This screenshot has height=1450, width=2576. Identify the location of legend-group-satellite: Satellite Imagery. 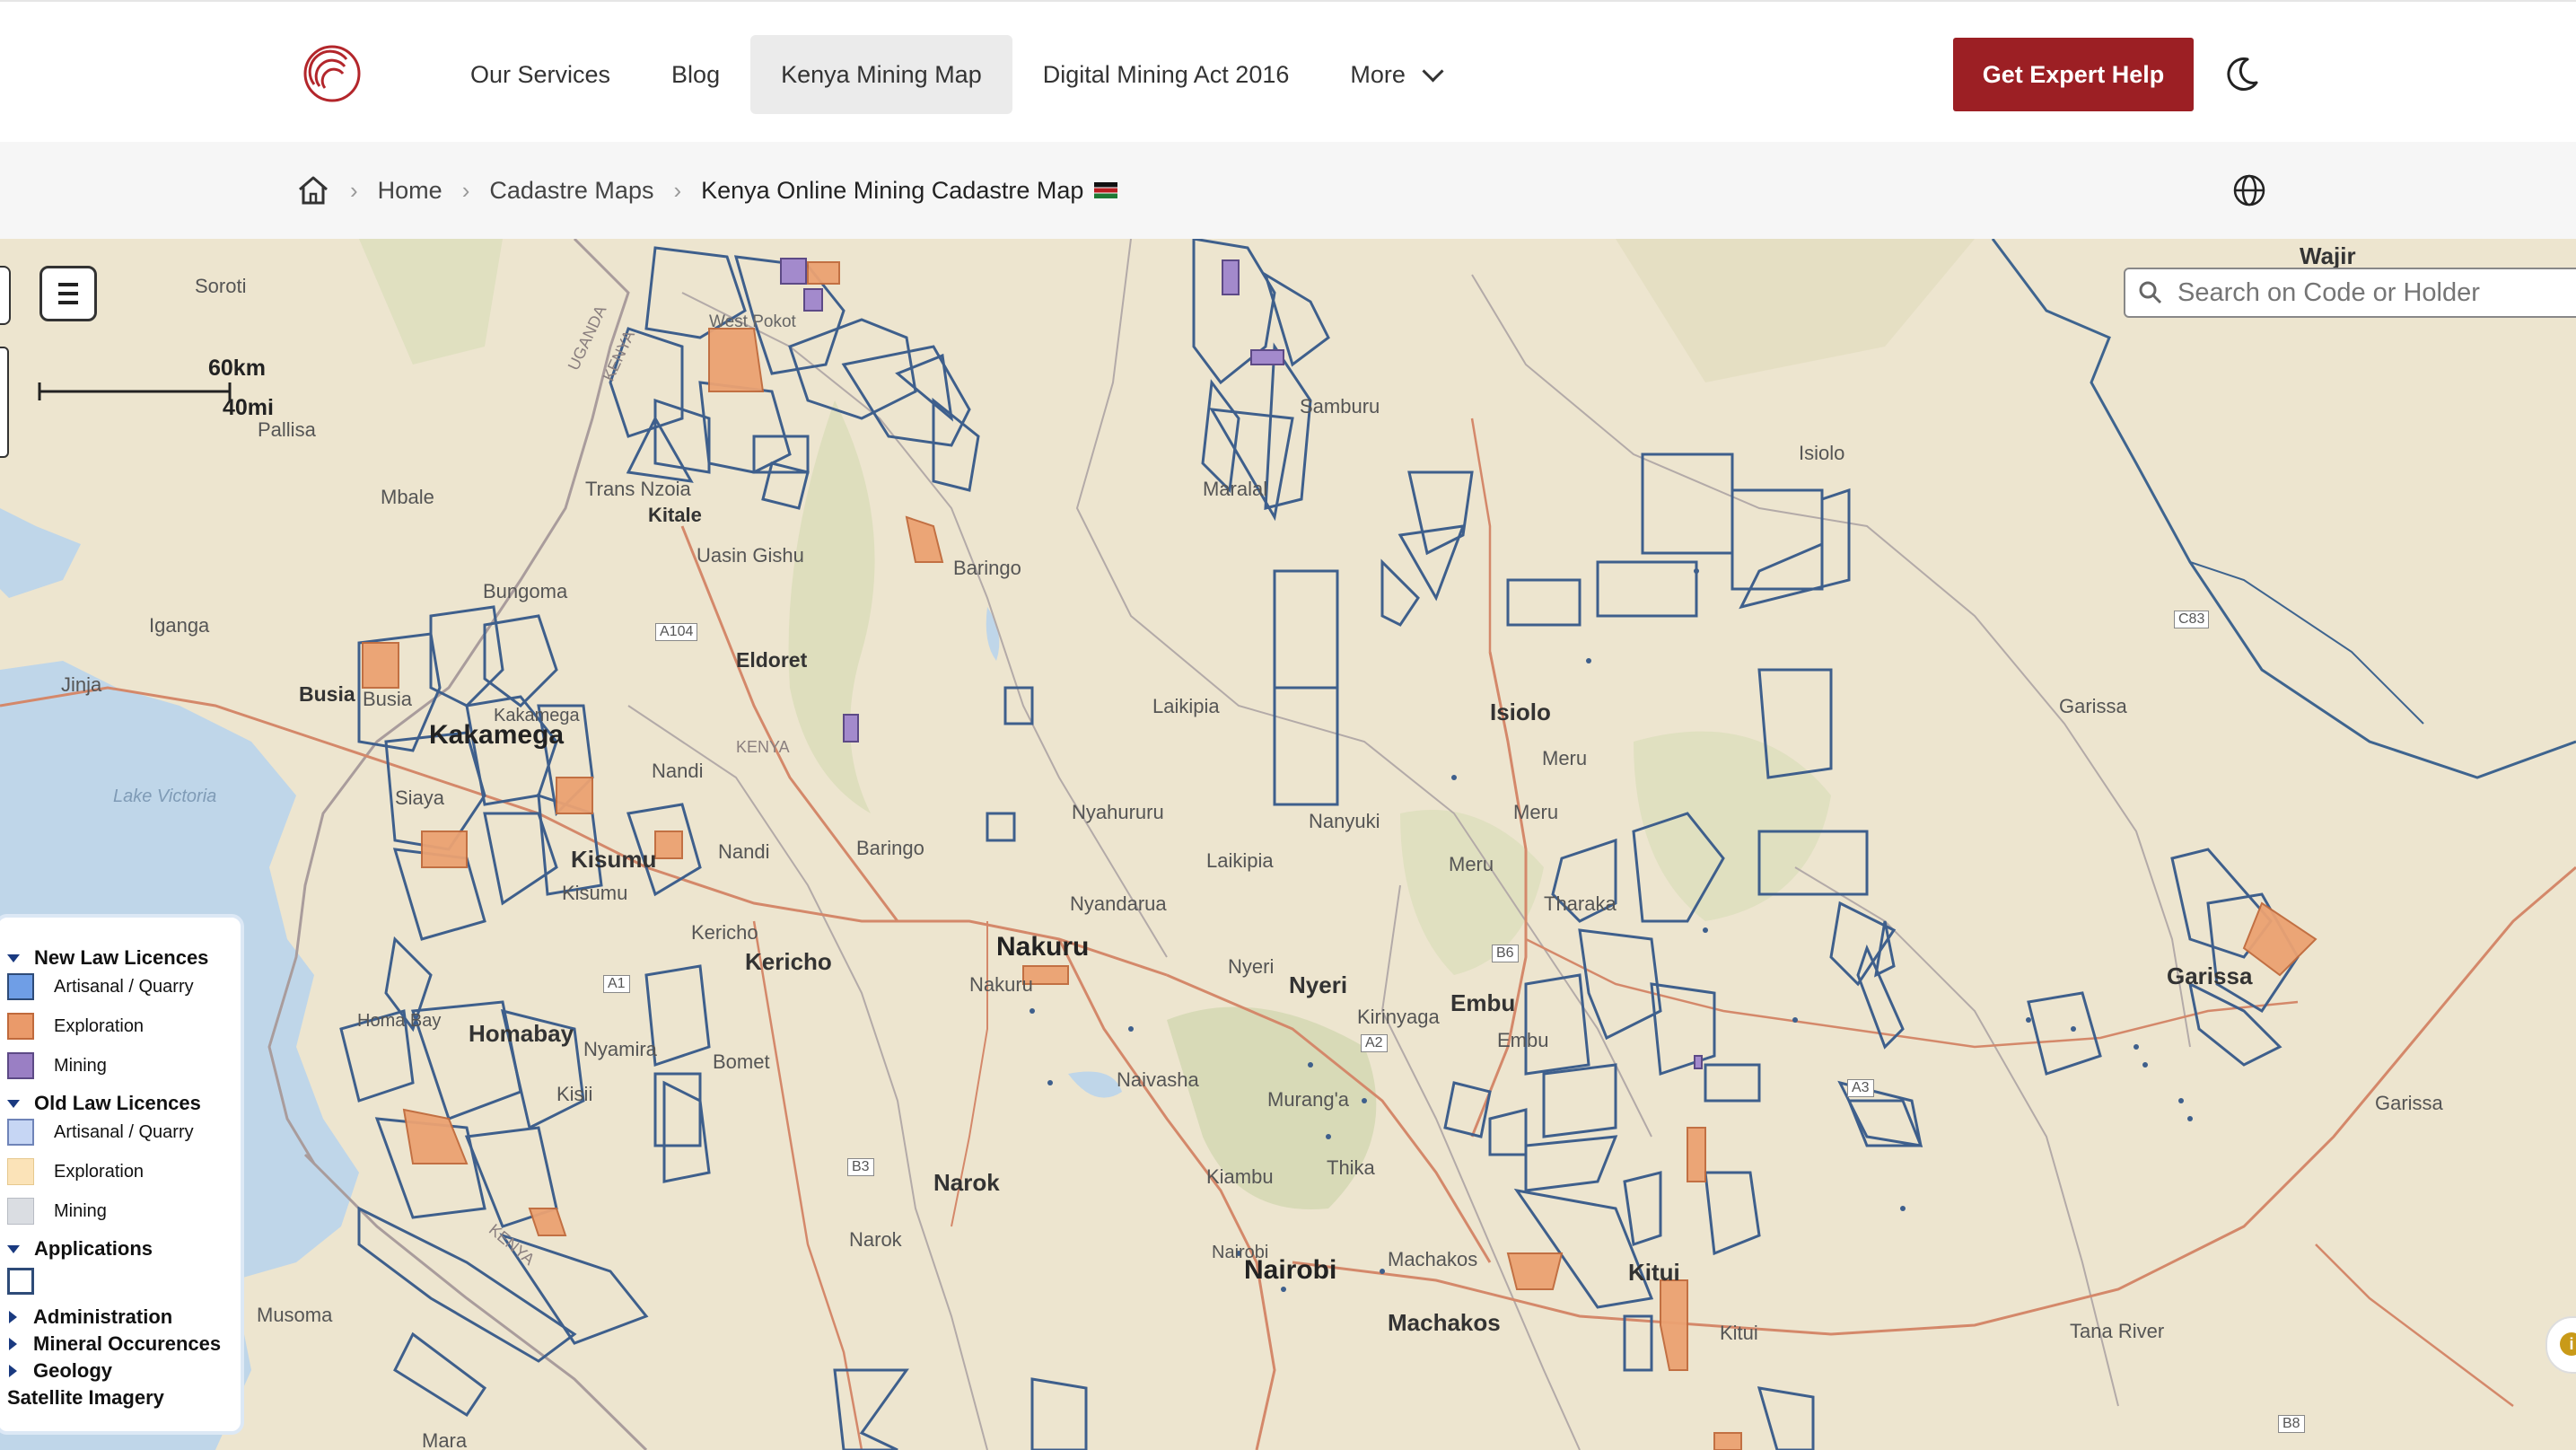
(85, 1398).